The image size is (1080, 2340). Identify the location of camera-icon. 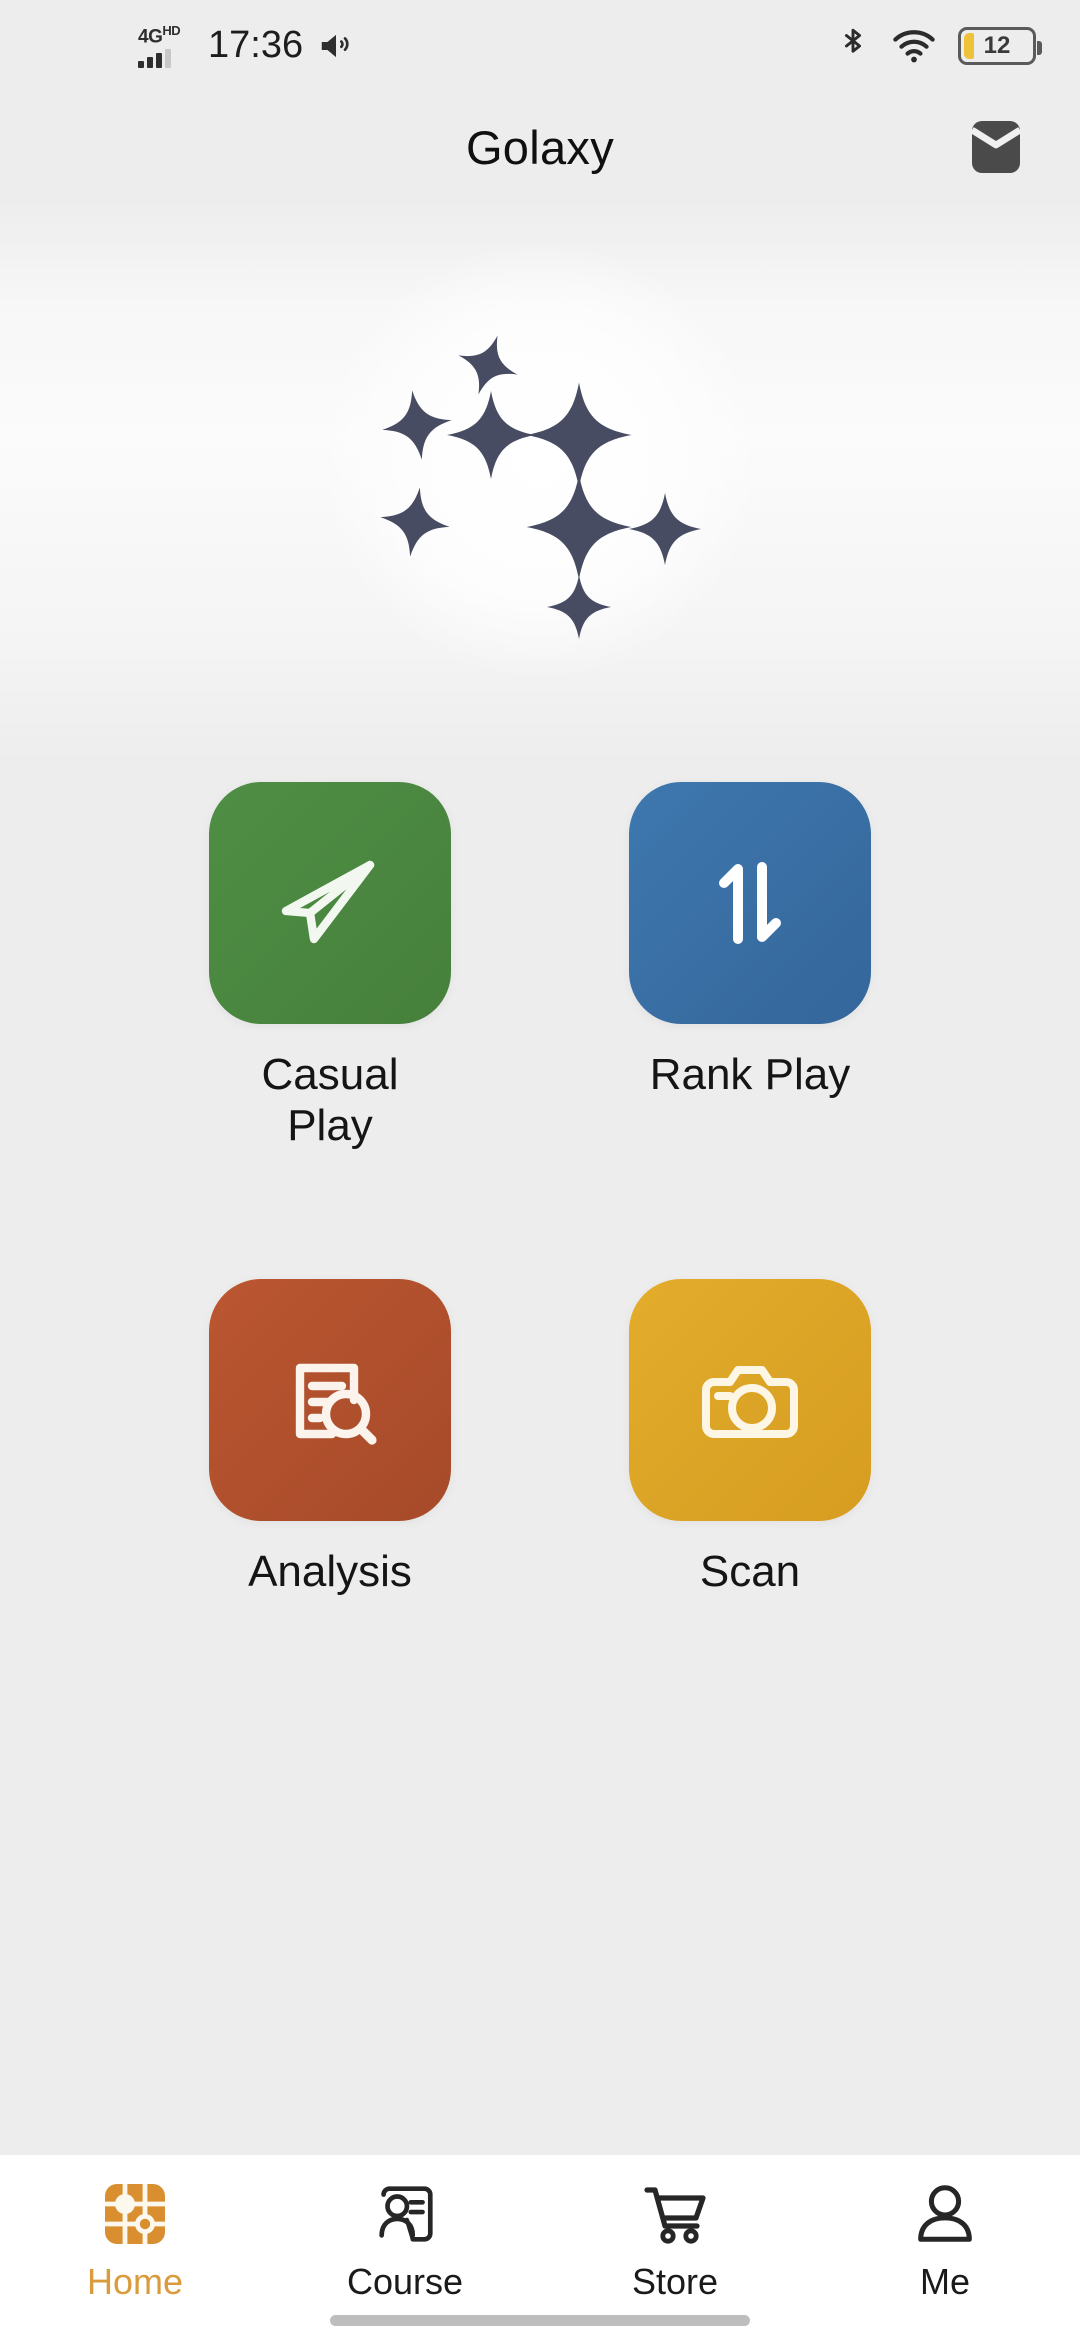
(750, 1402).